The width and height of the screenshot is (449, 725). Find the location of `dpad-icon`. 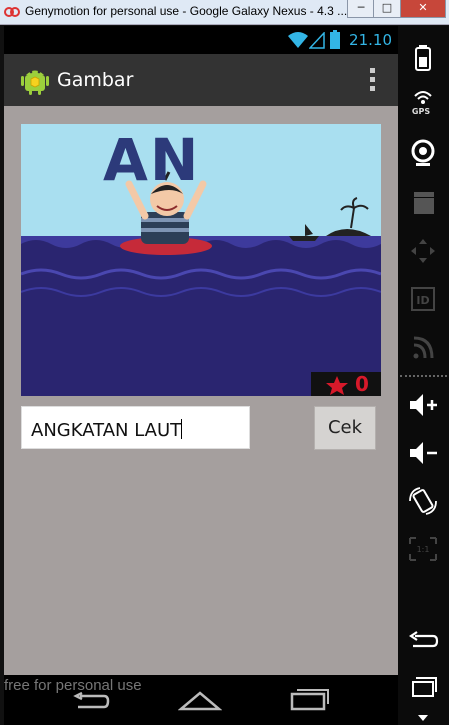

dpad-icon is located at coordinates (423, 251).